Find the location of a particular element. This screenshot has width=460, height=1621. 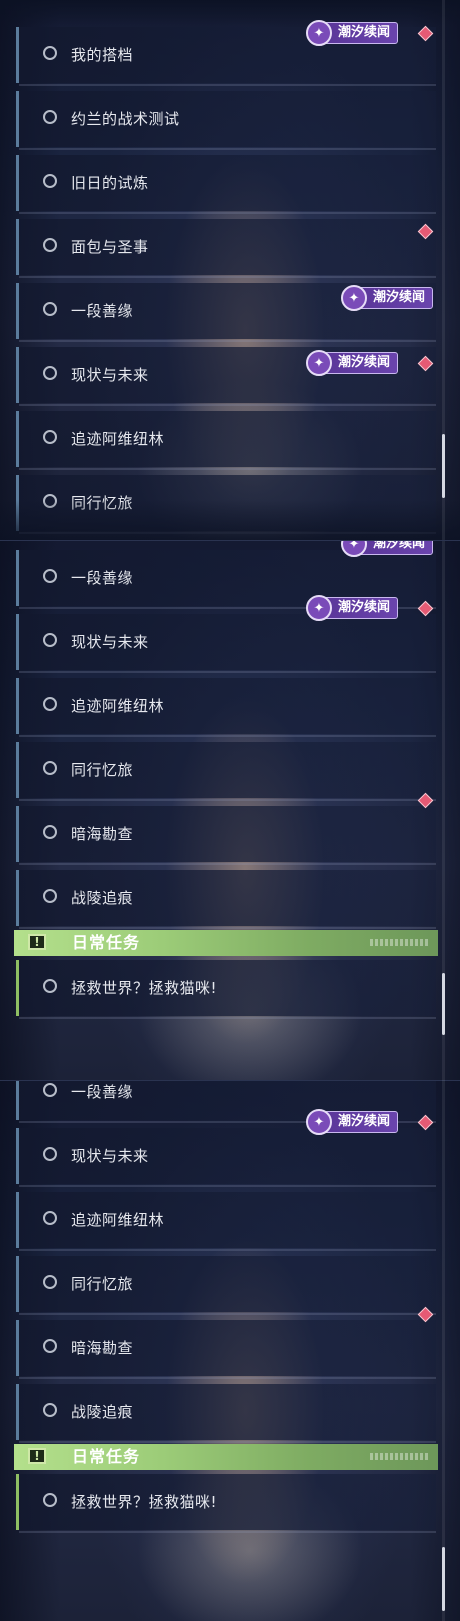

quest-label: 我的搭档 is located at coordinates (102, 55).